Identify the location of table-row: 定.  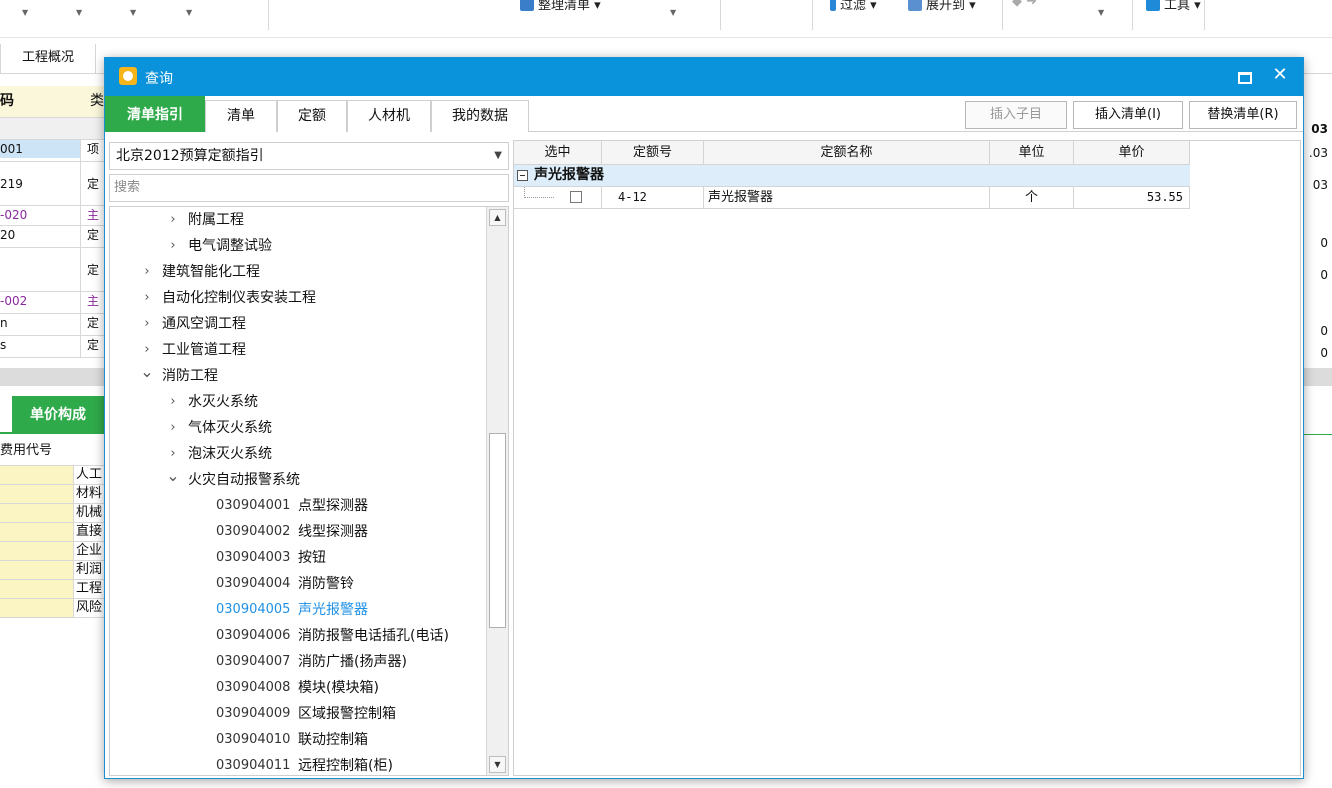
(55, 270).